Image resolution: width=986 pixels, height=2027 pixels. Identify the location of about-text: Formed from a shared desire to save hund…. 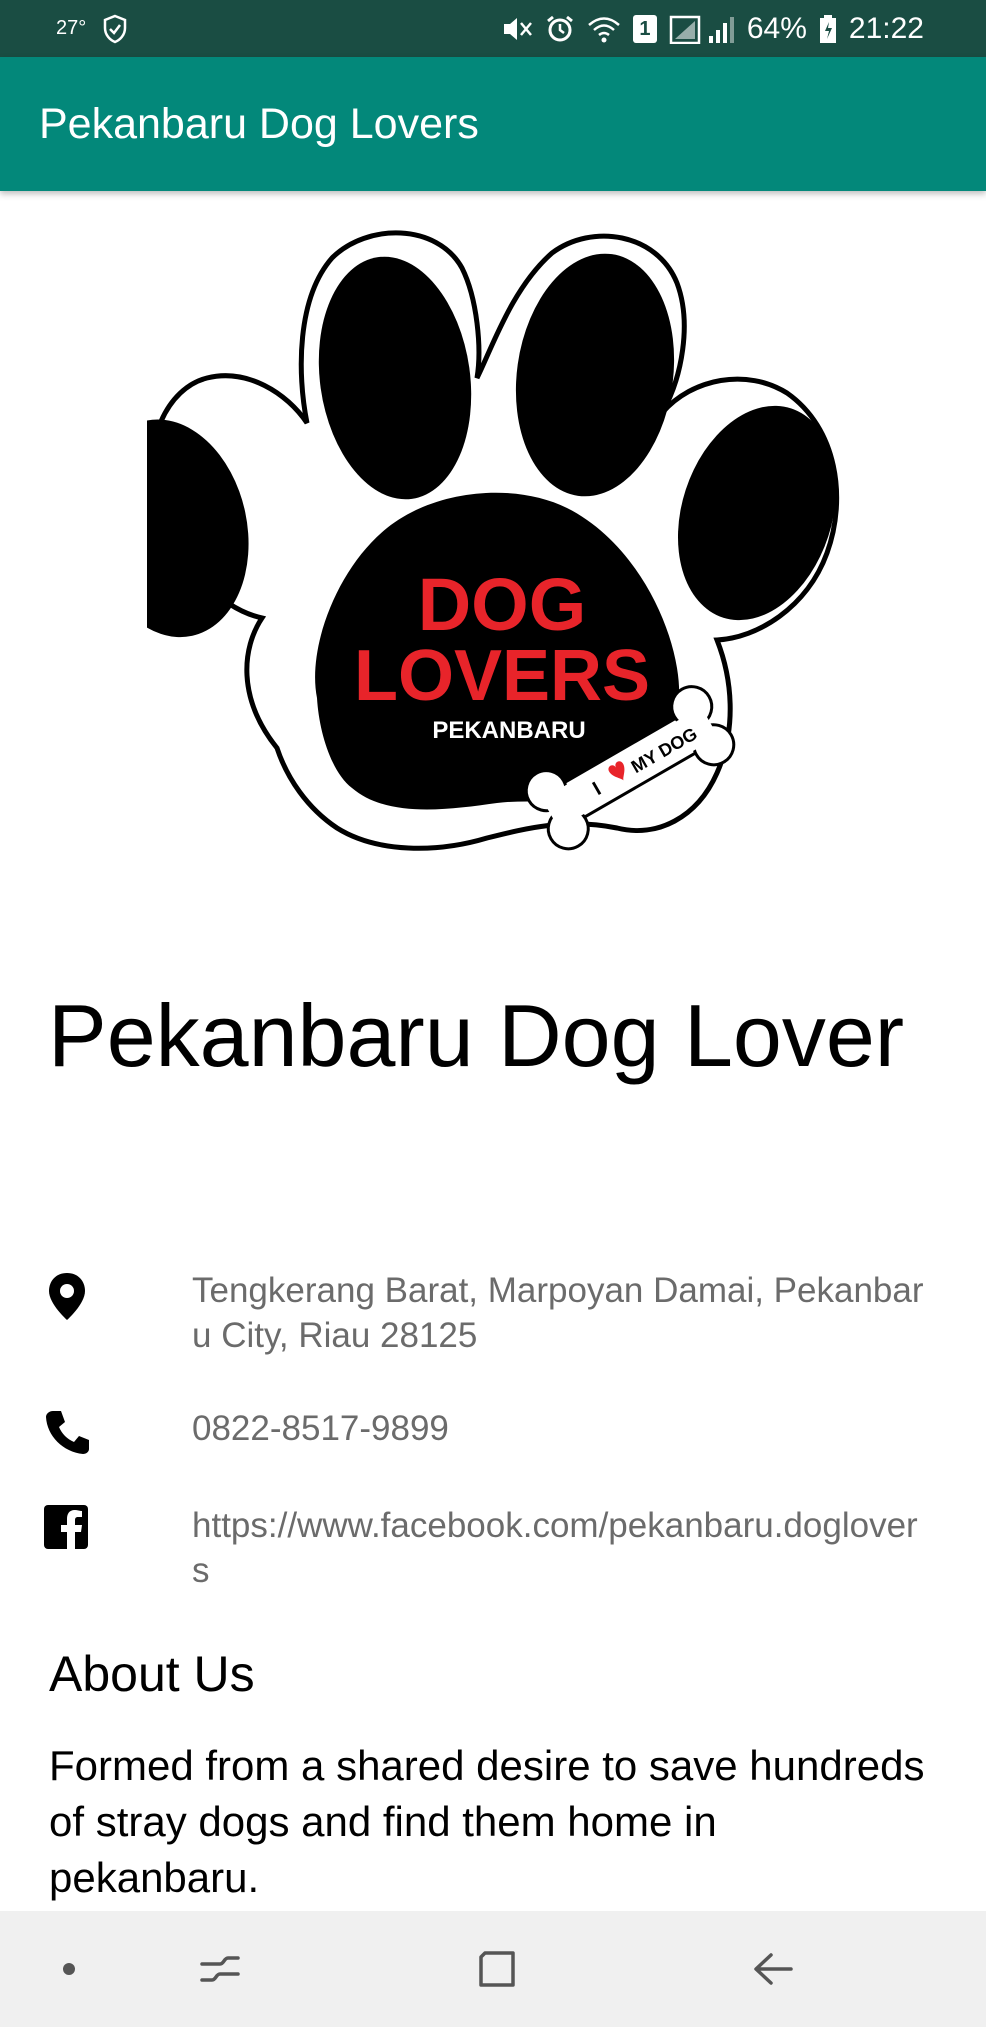
(487, 1821).